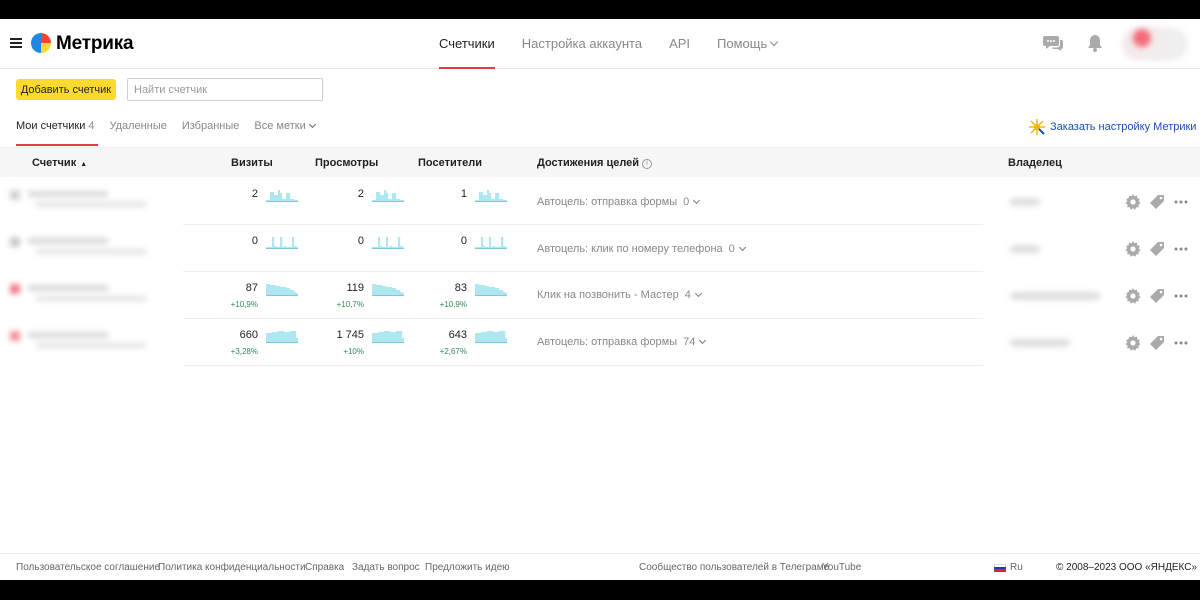 The image size is (1200, 600). I want to click on add-counter-button: Добавить счетчик, so click(66, 89).